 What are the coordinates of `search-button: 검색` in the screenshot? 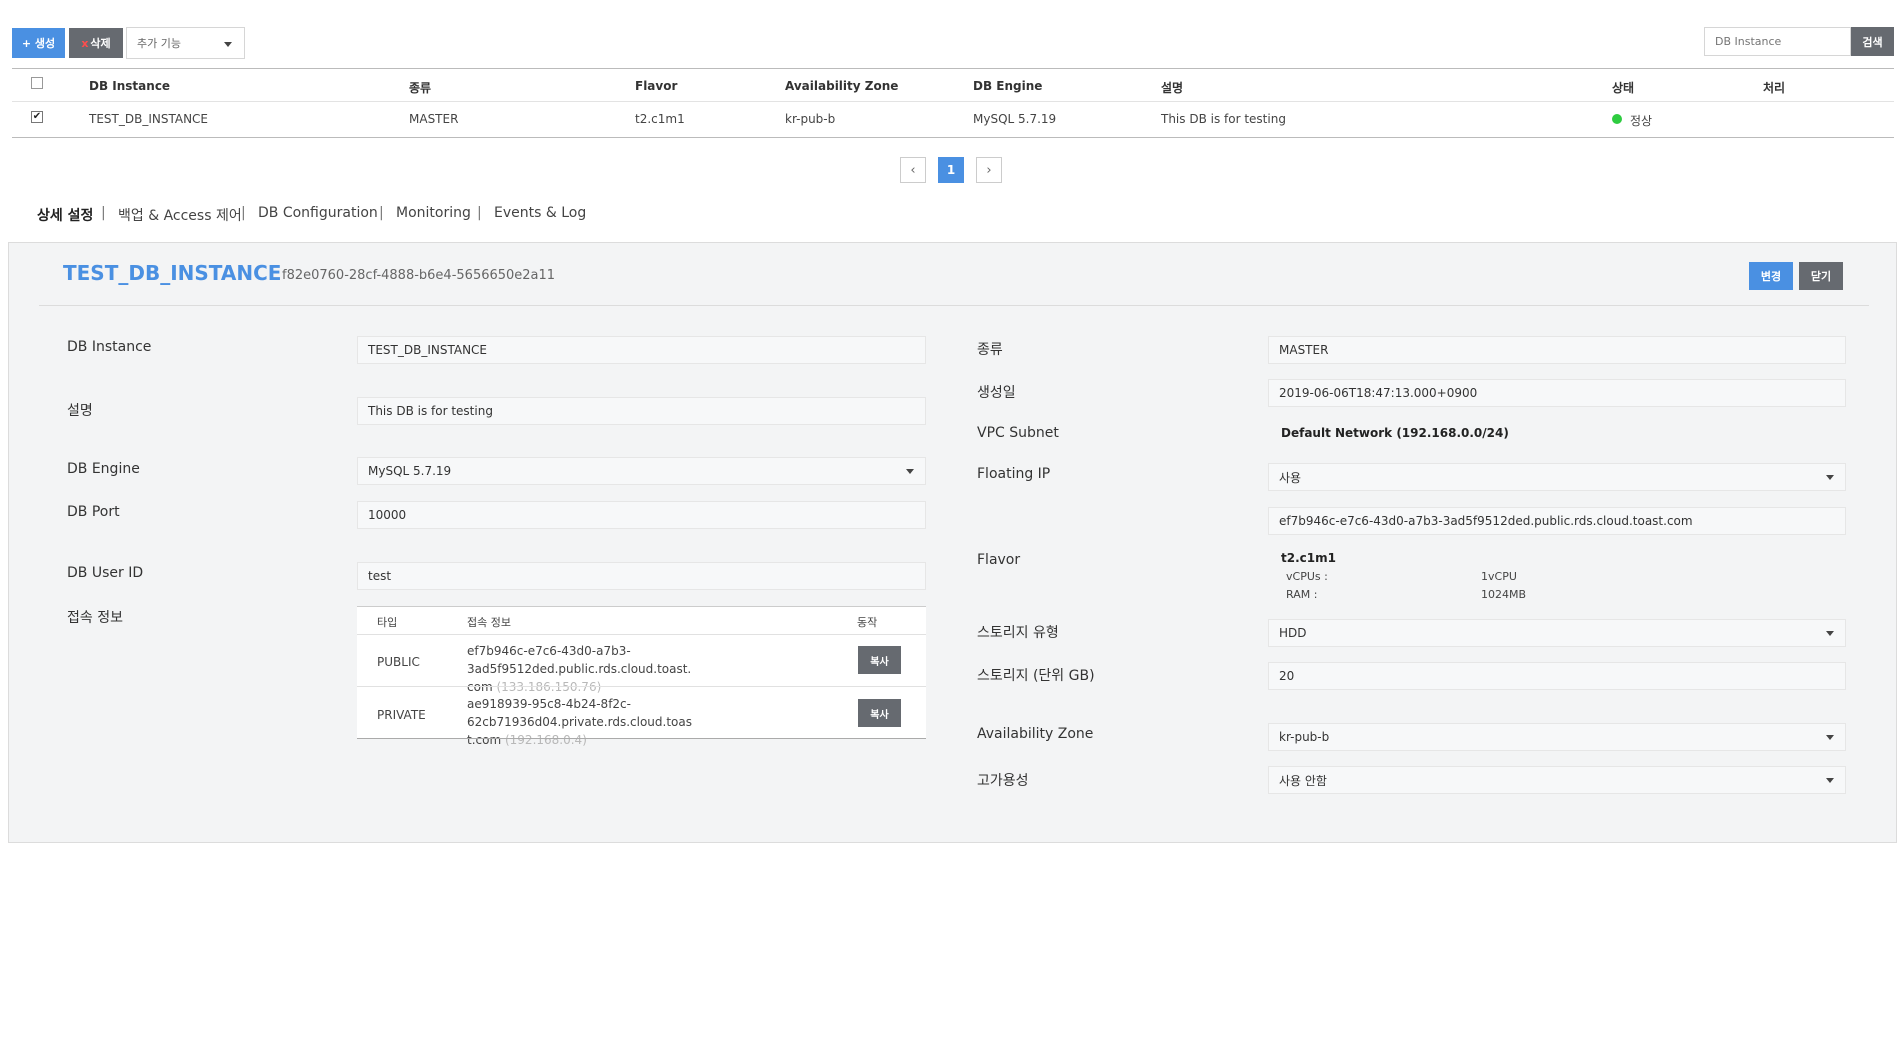 It's located at (1872, 41).